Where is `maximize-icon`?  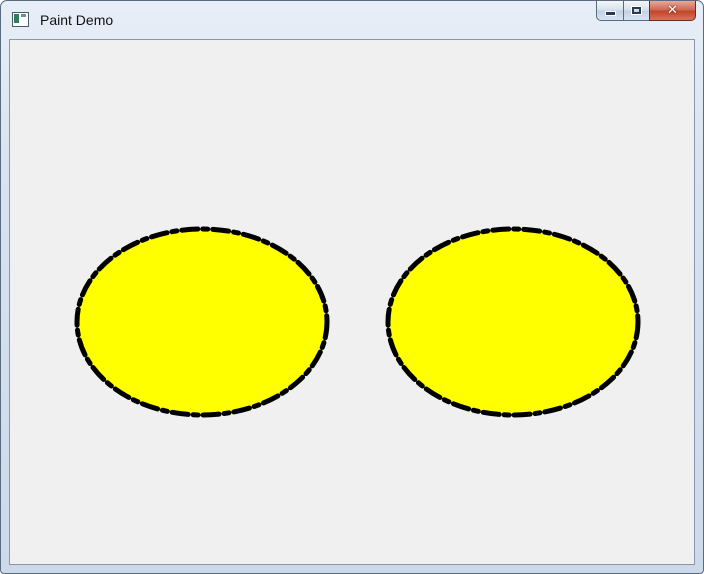 maximize-icon is located at coordinates (636, 10).